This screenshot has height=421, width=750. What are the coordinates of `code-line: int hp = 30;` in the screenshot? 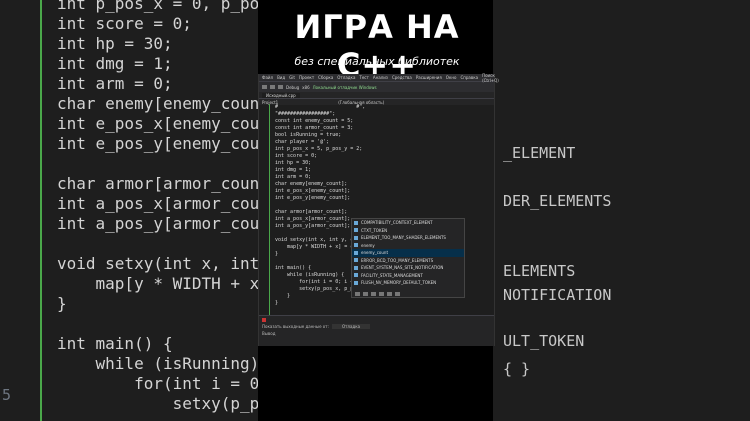 It's located at (293, 163).